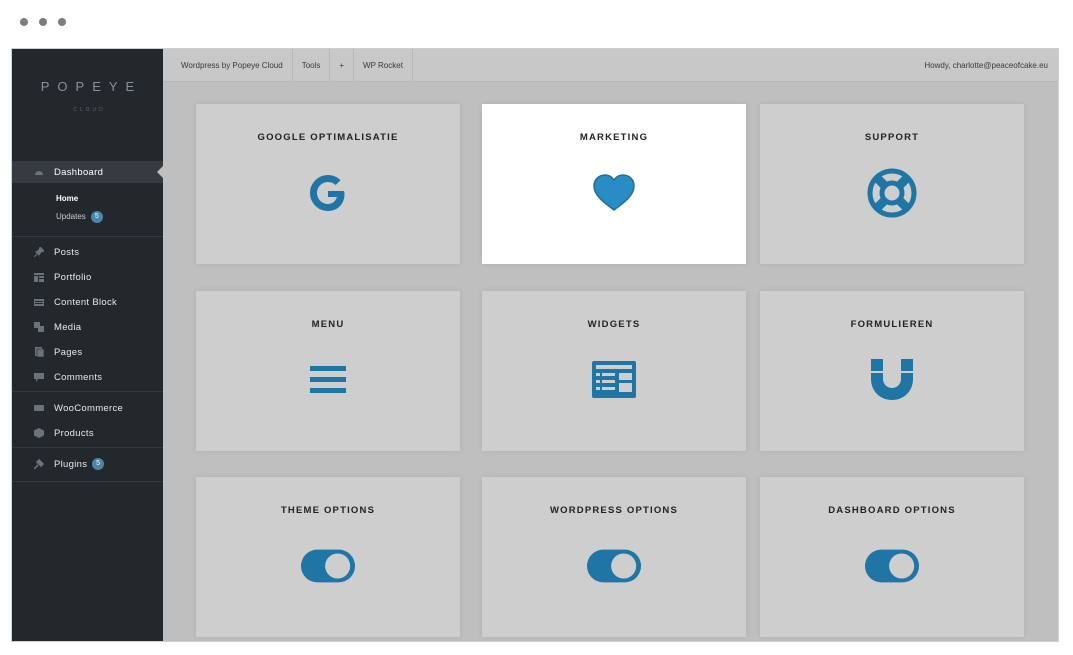 This screenshot has height=655, width=1073. Describe the element at coordinates (89, 110) in the screenshot. I see `logo-subtext: CLOUD` at that location.